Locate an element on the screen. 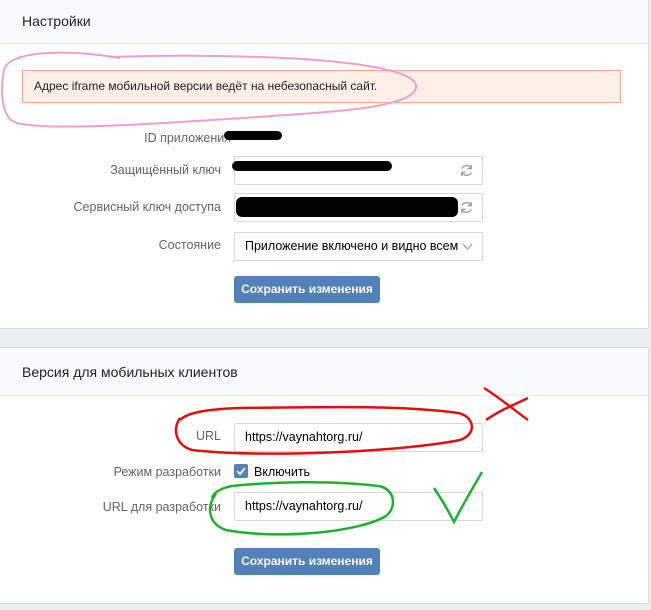 This screenshot has height=610, width=651. dev-mode-checkbox is located at coordinates (241, 471).